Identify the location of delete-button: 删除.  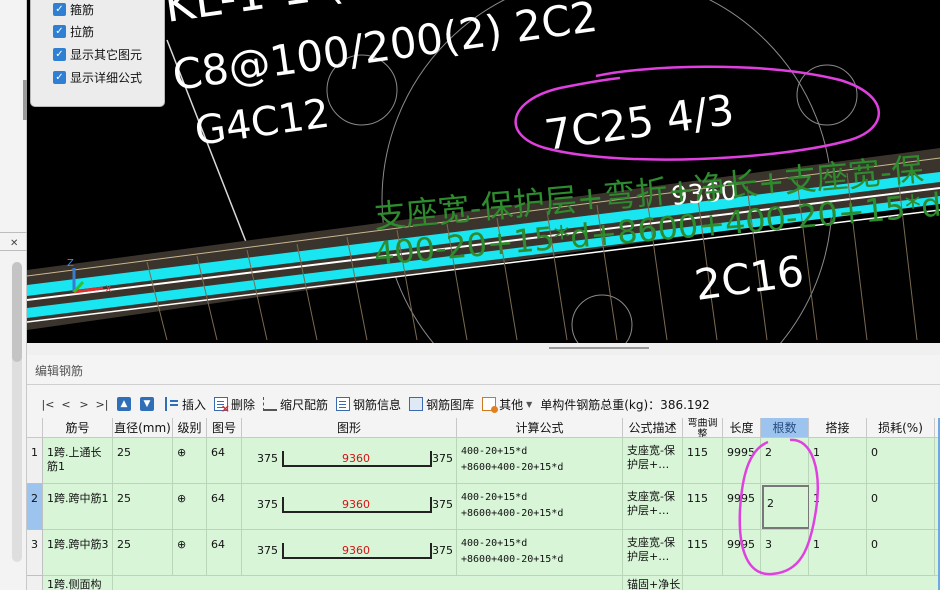
(234, 405).